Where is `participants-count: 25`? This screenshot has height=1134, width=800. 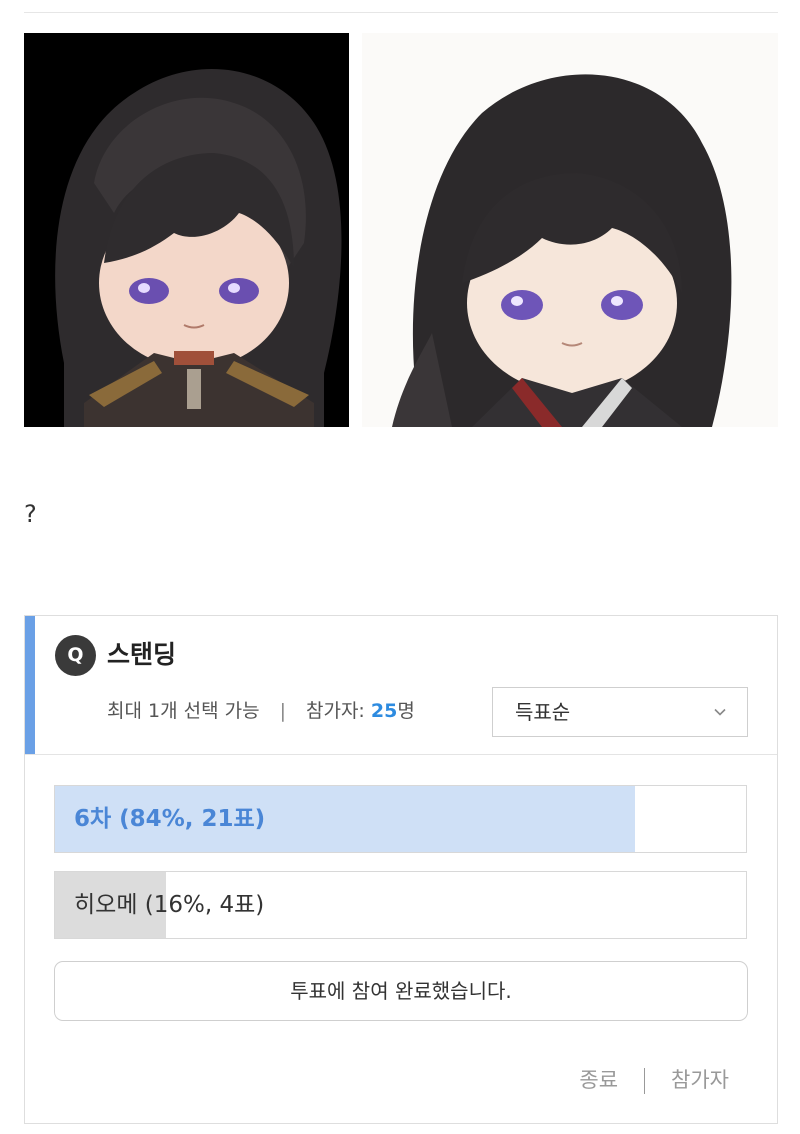
participants-count: 25 is located at coordinates (384, 711).